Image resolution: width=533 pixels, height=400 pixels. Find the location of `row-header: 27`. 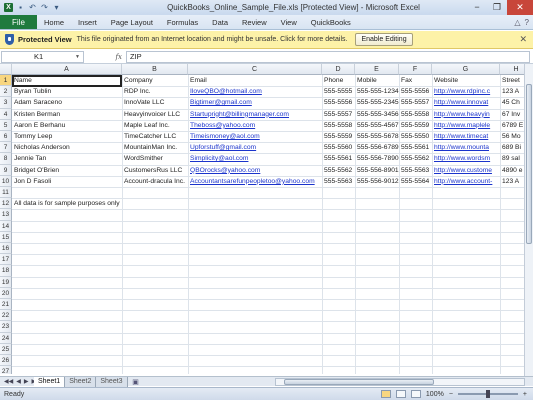

row-header: 27 is located at coordinates (6, 370).